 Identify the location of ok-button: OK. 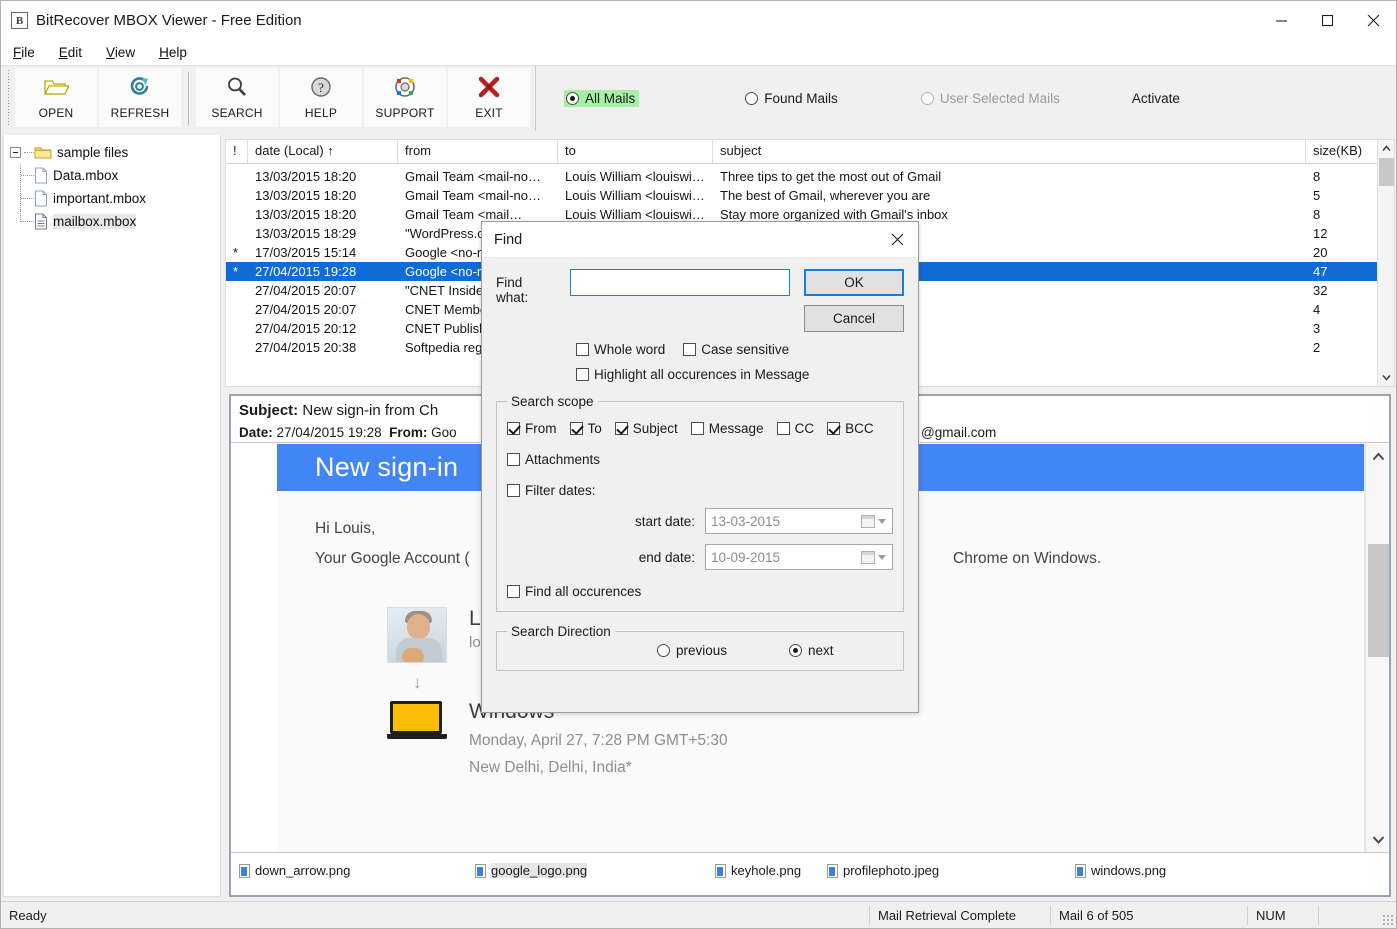
(854, 282).